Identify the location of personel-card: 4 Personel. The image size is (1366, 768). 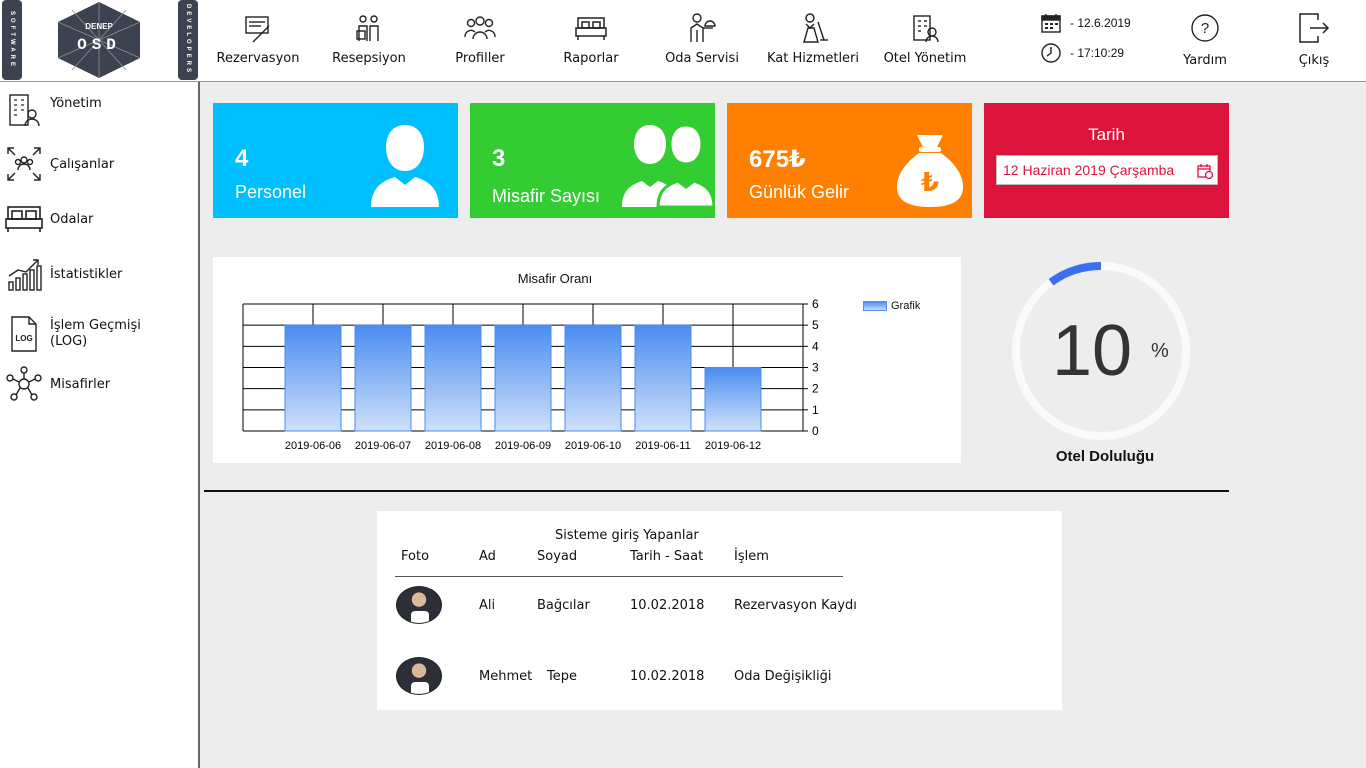
(335, 160).